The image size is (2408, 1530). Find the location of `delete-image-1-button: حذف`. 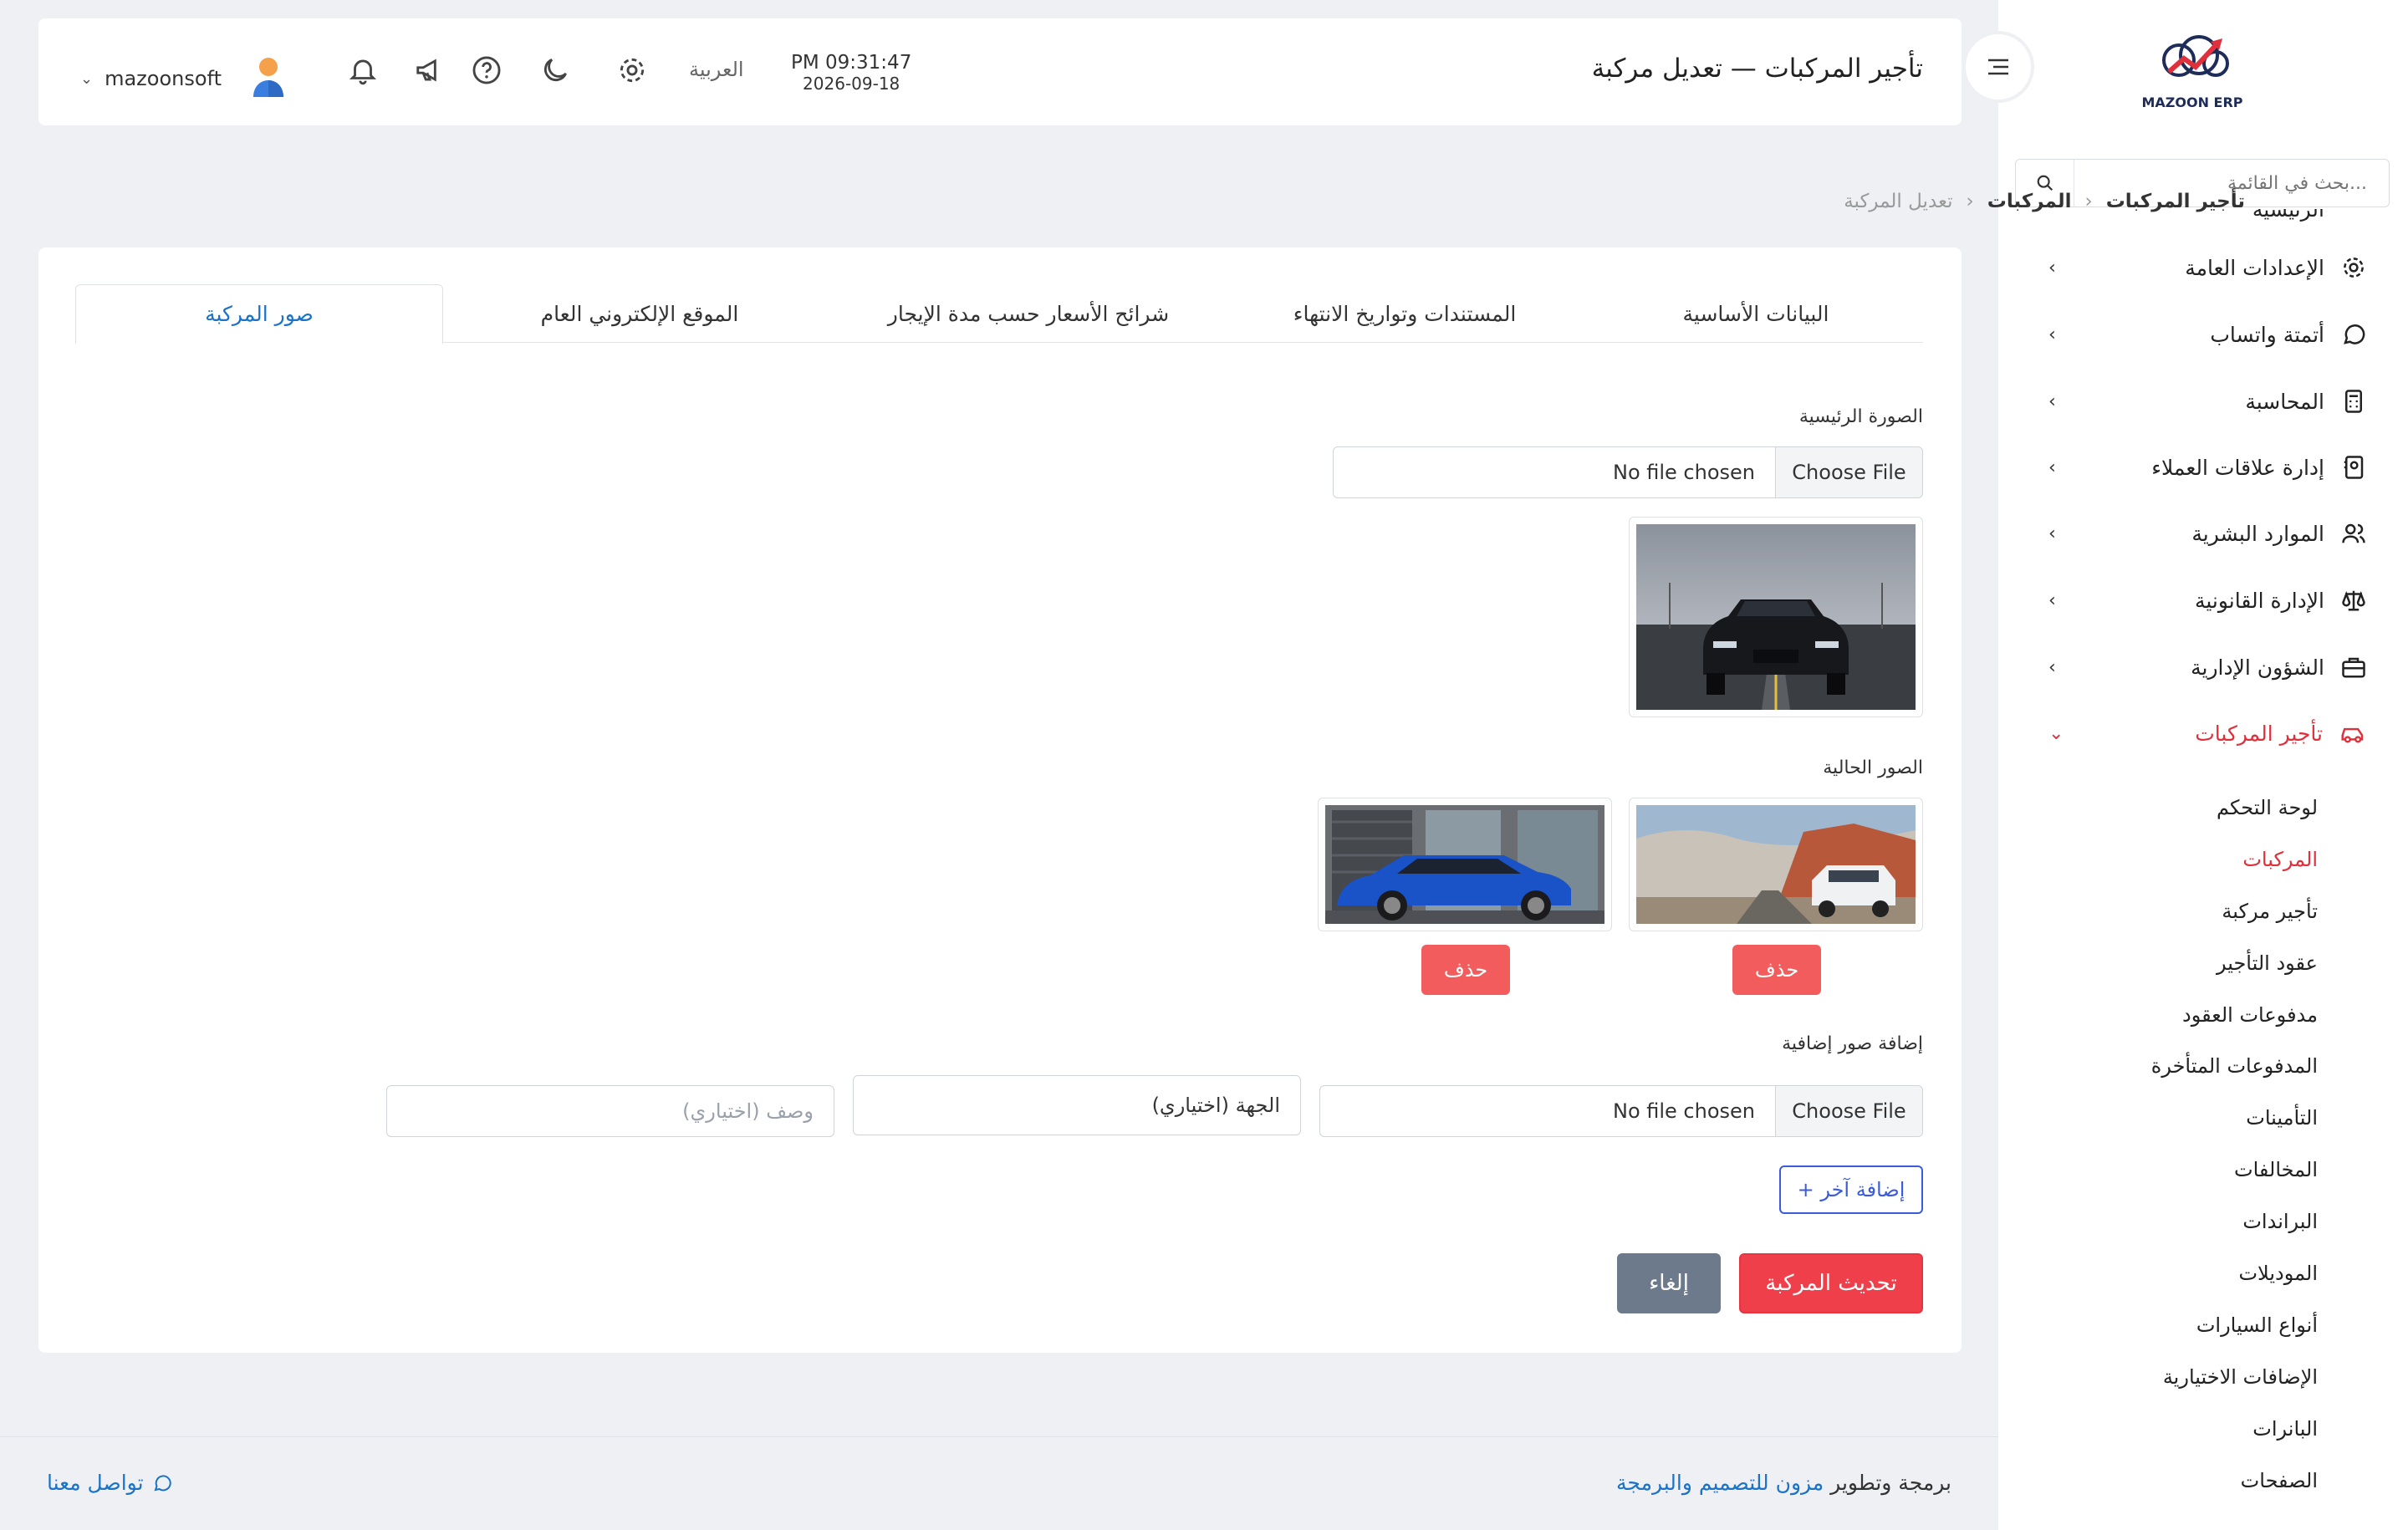

delete-image-1-button: حذف is located at coordinates (1777, 970).